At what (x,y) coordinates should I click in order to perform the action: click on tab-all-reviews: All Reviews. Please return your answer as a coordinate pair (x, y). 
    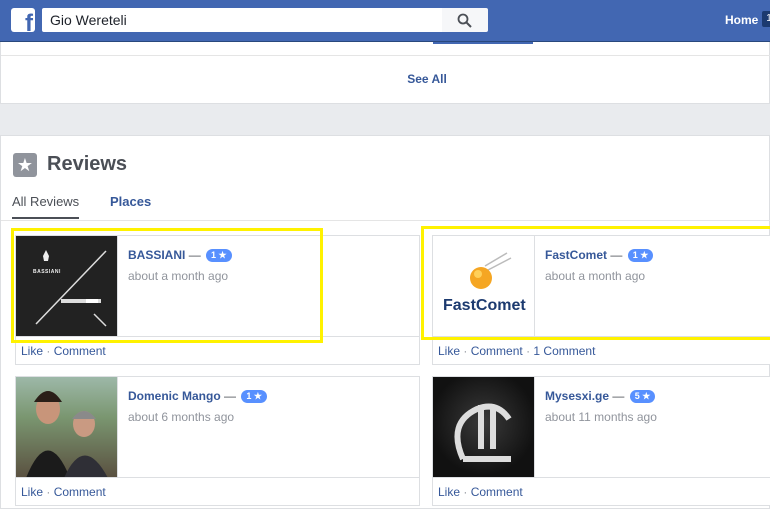
    Looking at the image, I should click on (46, 206).